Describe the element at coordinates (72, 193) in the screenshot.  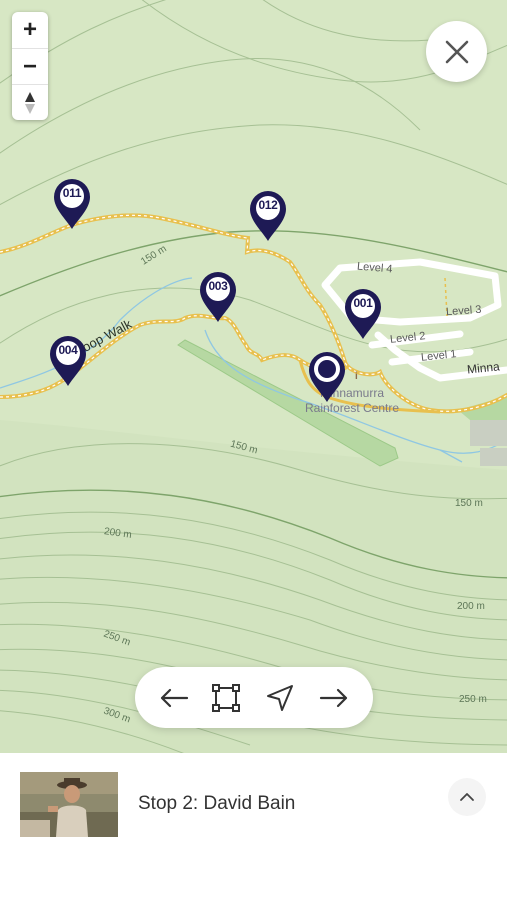
I see `pin-number: 011` at that location.